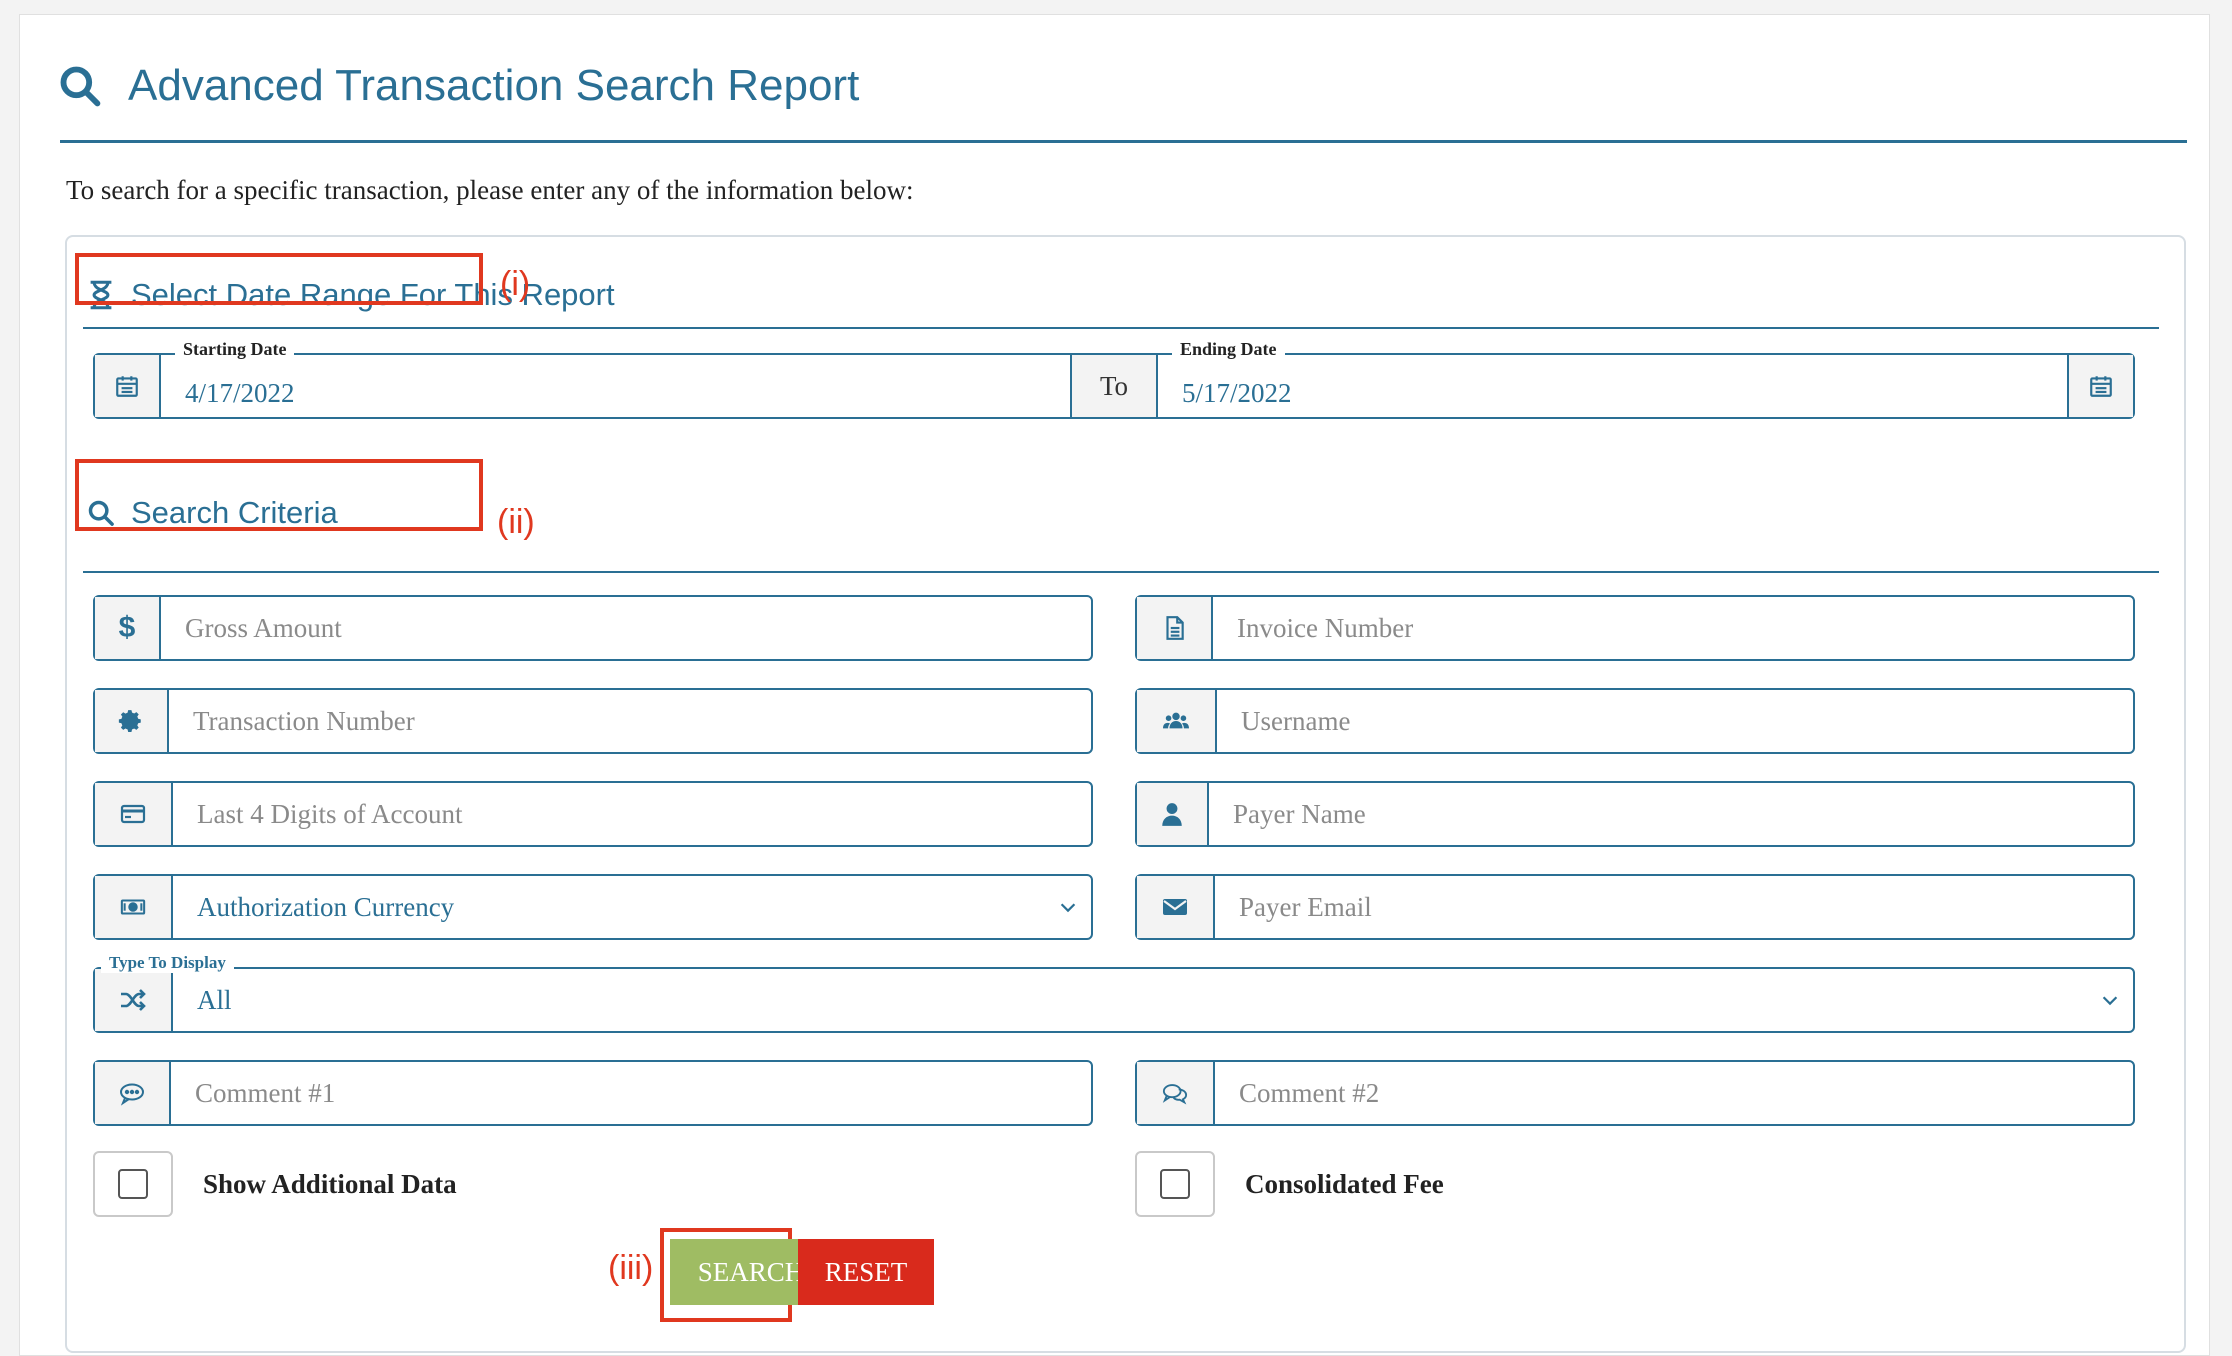  I want to click on to-separator: To, so click(1114, 386).